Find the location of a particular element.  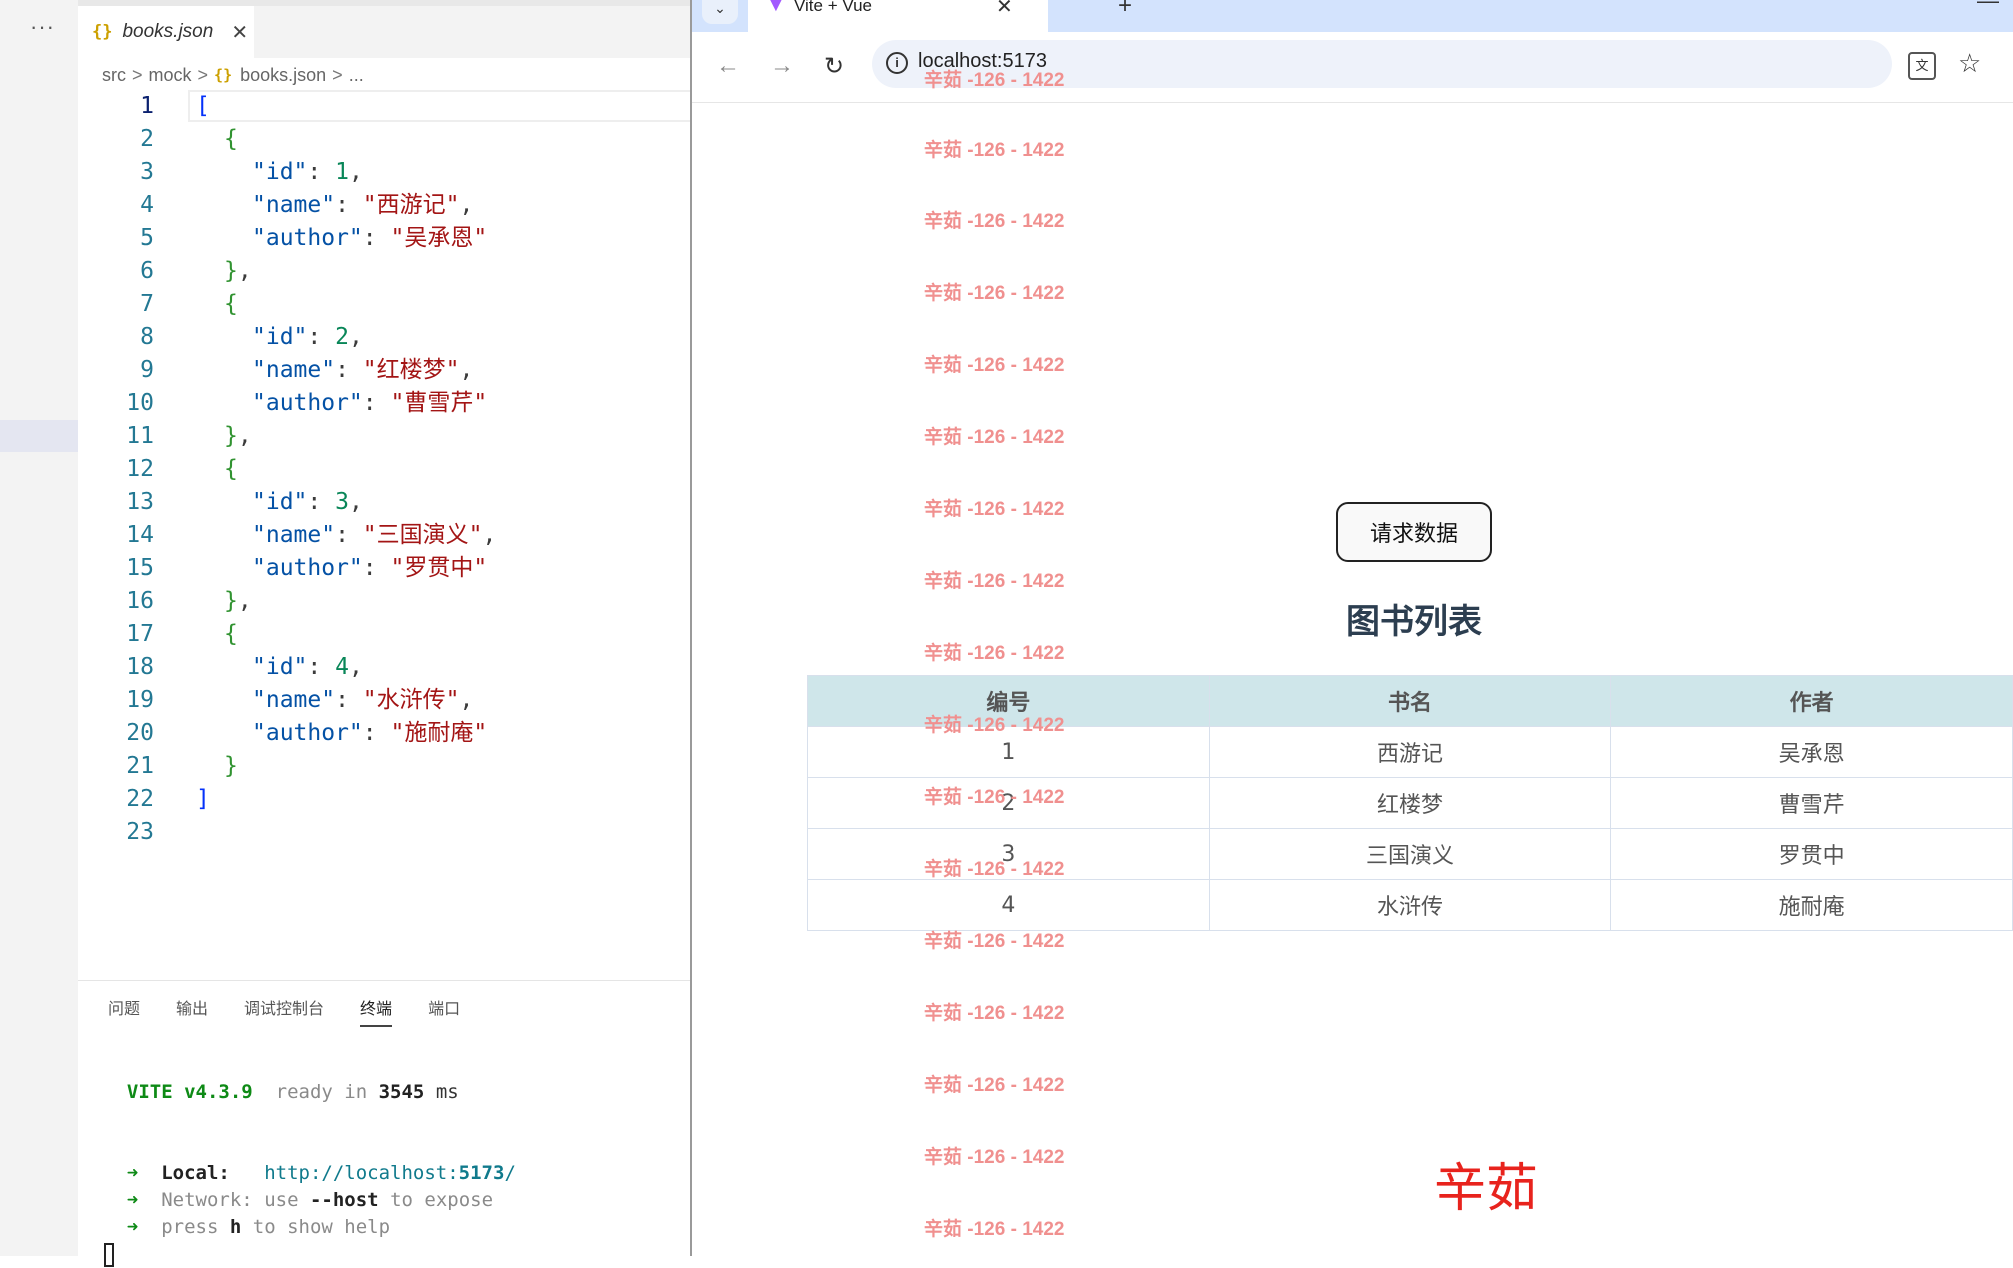

activity-bar: ··· is located at coordinates (39, 628).